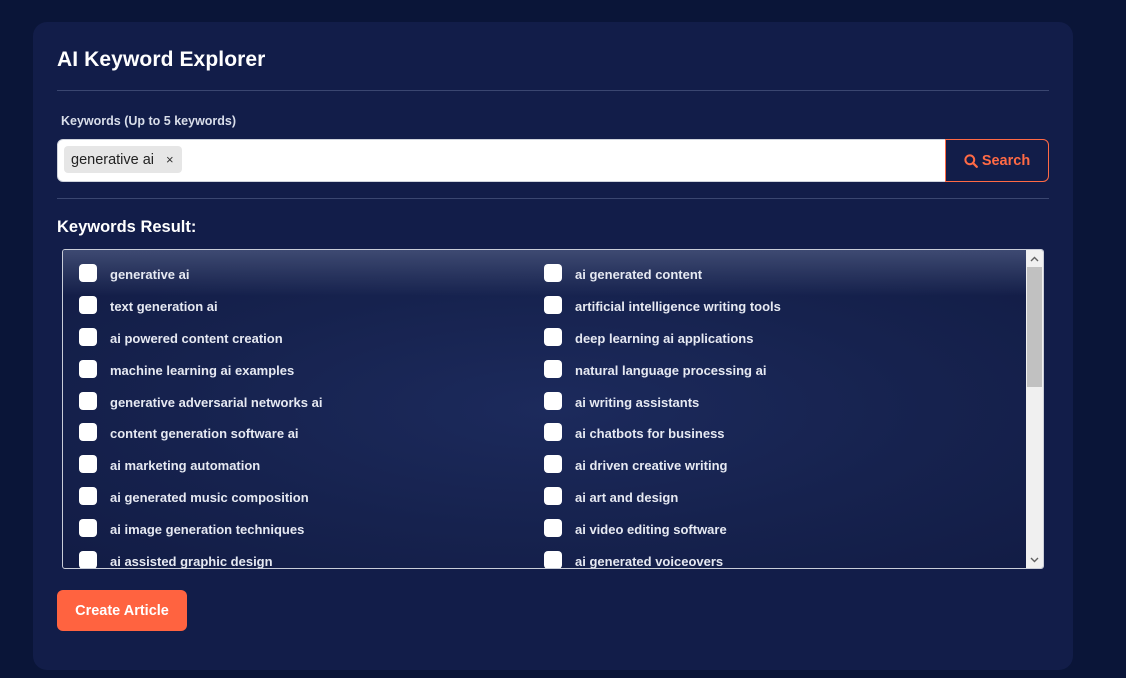  I want to click on keyword-item: ai marketing automation, so click(200, 471).